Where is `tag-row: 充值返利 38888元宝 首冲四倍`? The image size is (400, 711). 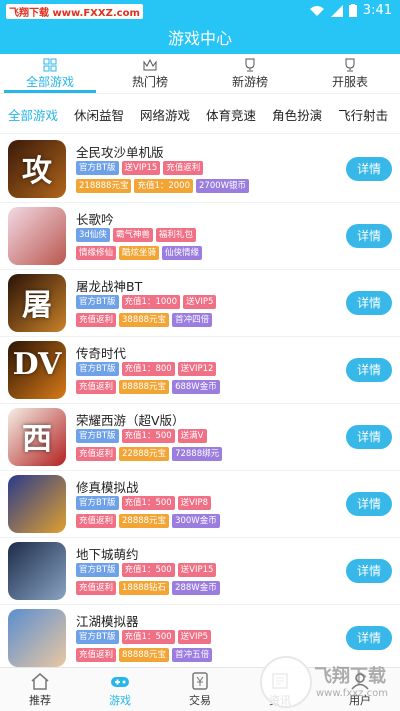
tag-row: 充值返利 38888元宝 首冲四倍 is located at coordinates (144, 320).